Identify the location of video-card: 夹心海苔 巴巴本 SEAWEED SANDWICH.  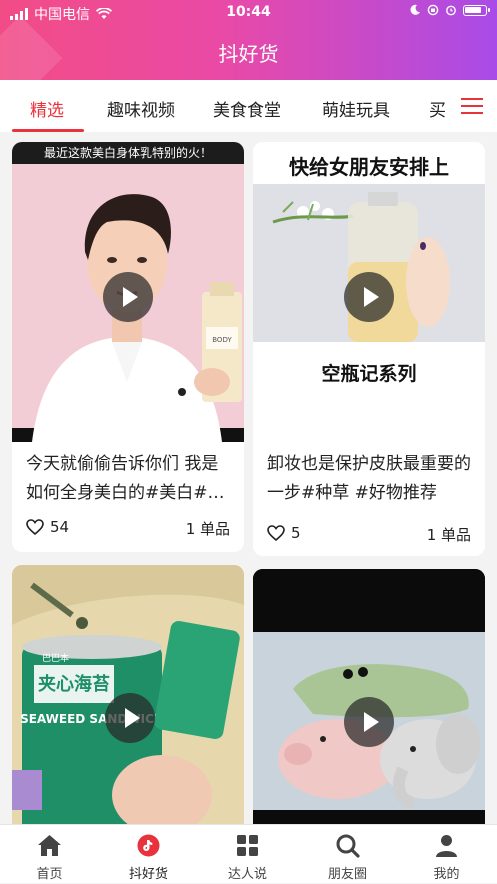
(128, 694).